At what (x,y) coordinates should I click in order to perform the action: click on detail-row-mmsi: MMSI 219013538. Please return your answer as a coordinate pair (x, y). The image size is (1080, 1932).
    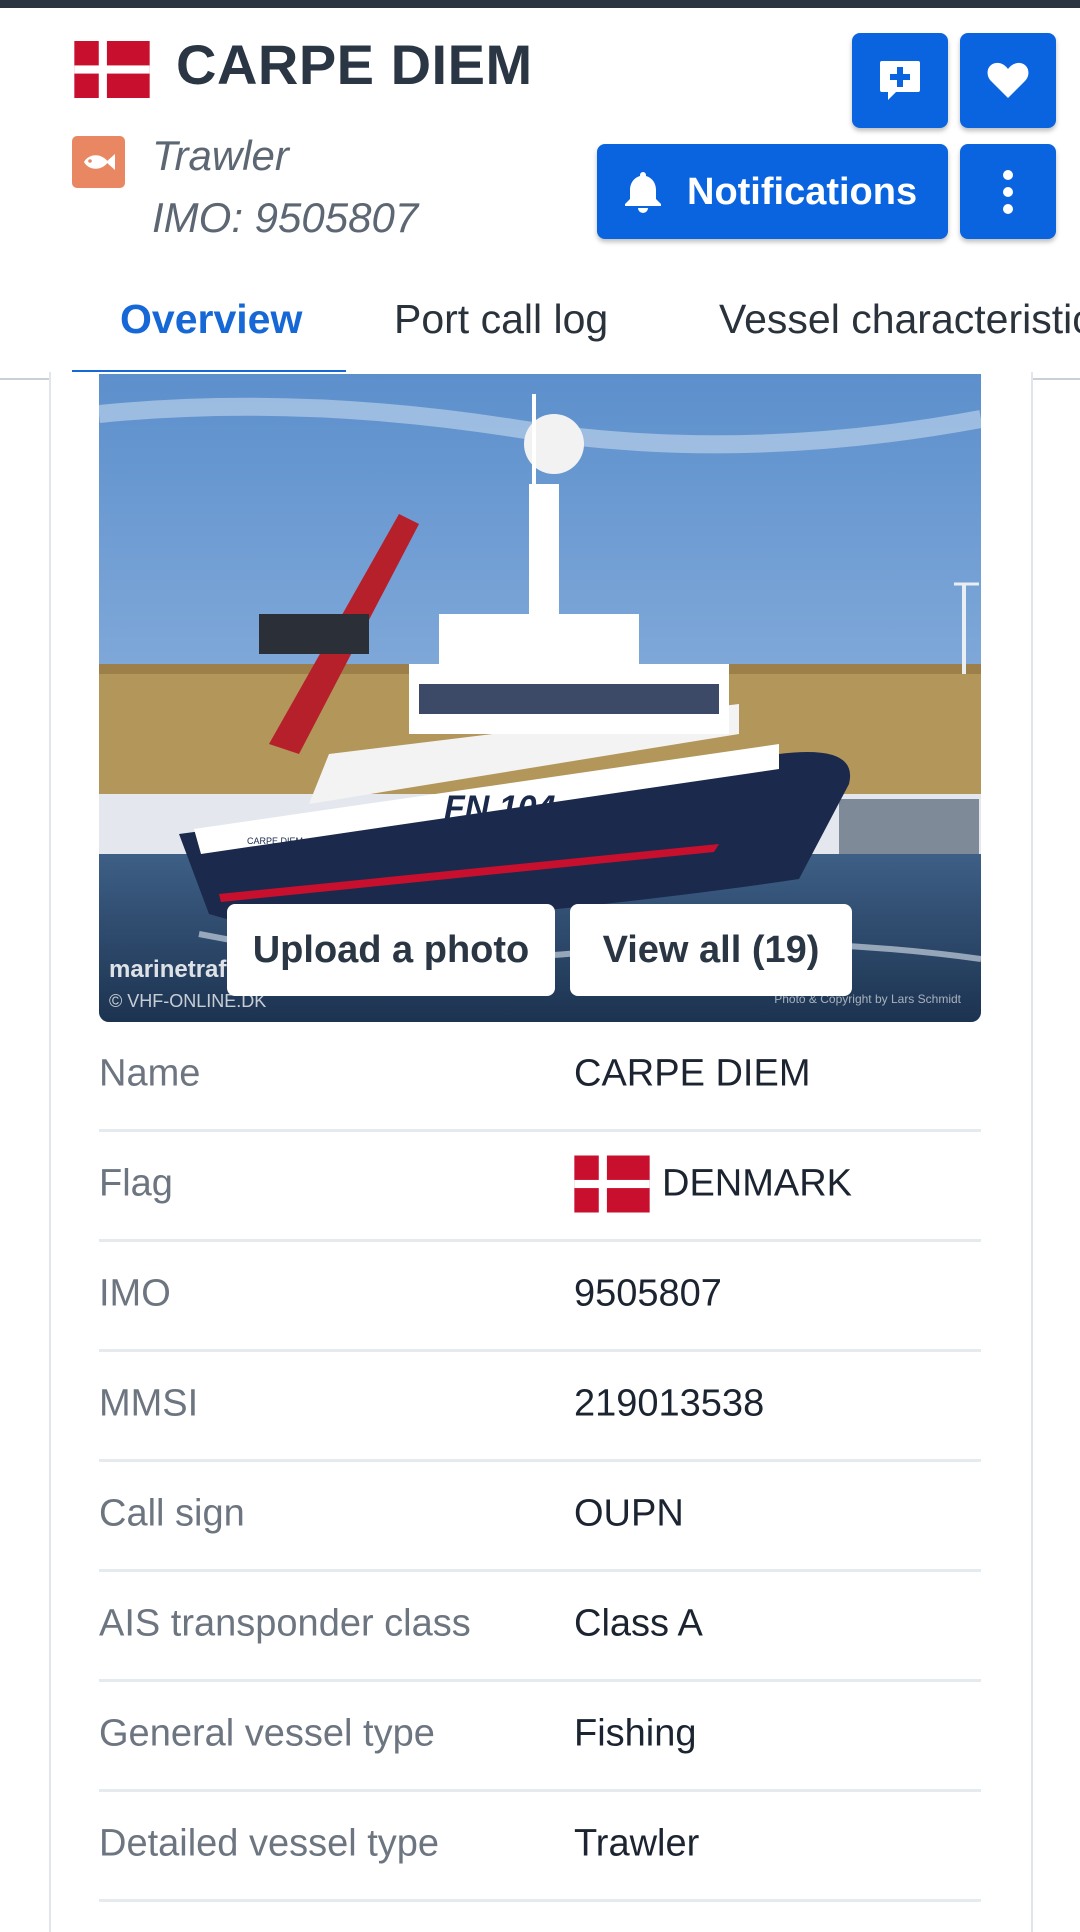
    Looking at the image, I should click on (540, 1407).